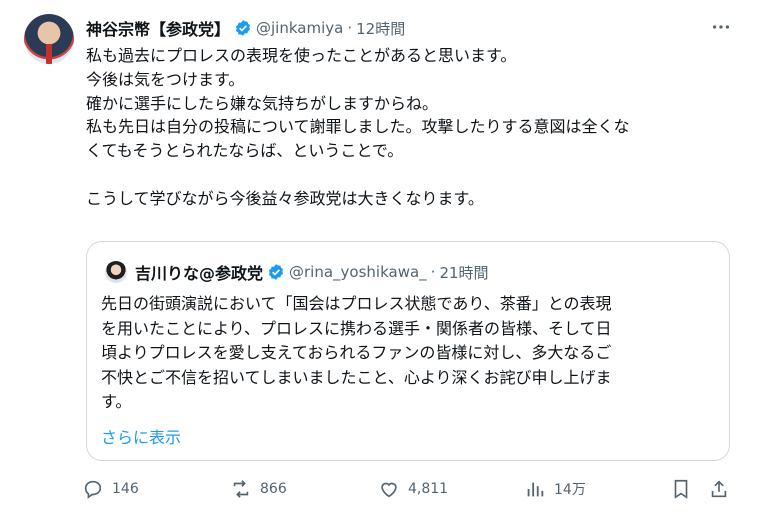 This screenshot has height=520, width=760. Describe the element at coordinates (356, 303) in the screenshot. I see `quote-line: 先日の街頭演説において「国会はプロレス状態であり、茶番」との表現` at that location.